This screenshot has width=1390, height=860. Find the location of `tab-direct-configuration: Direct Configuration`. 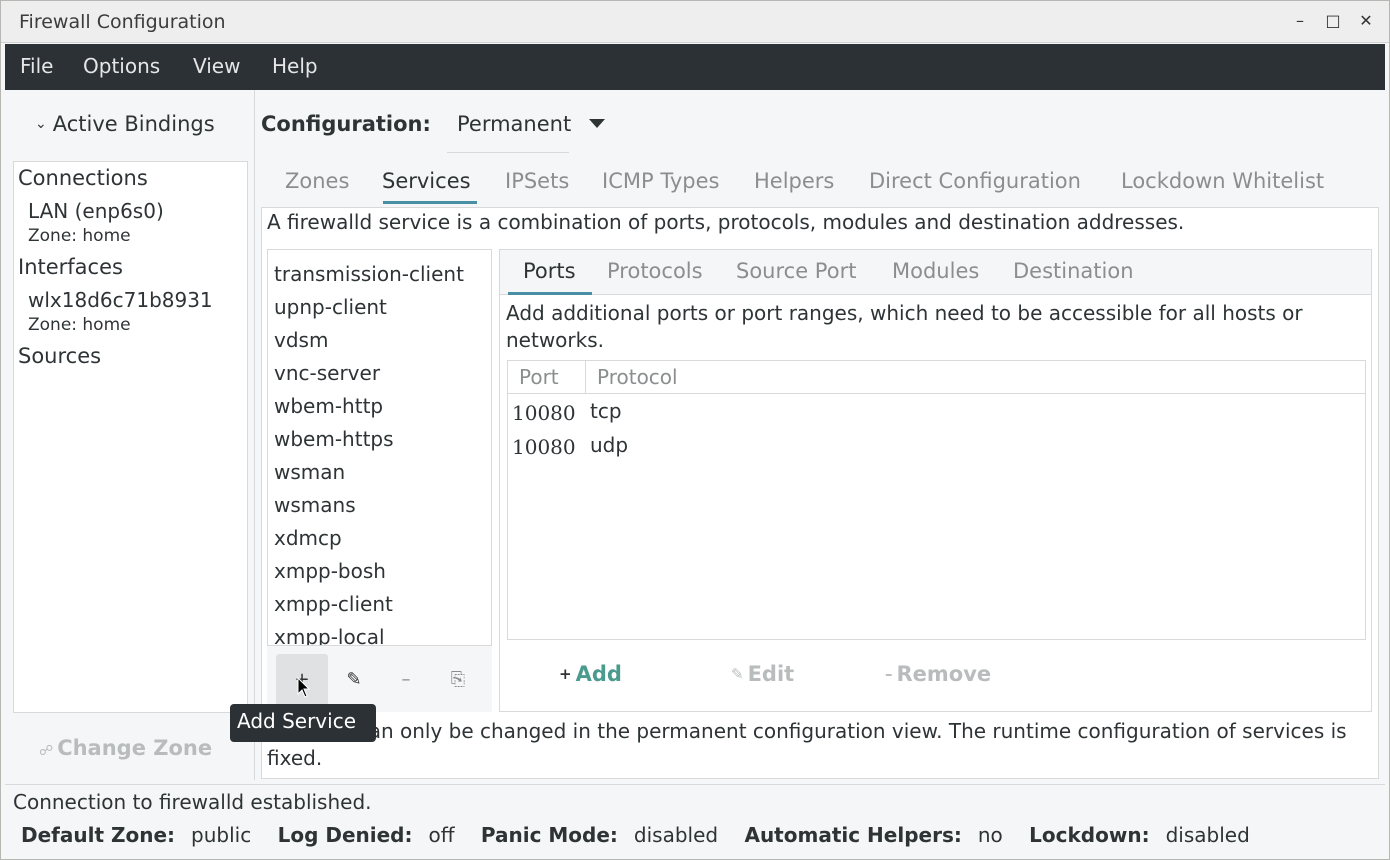

tab-direct-configuration: Direct Configuration is located at coordinates (975, 181).